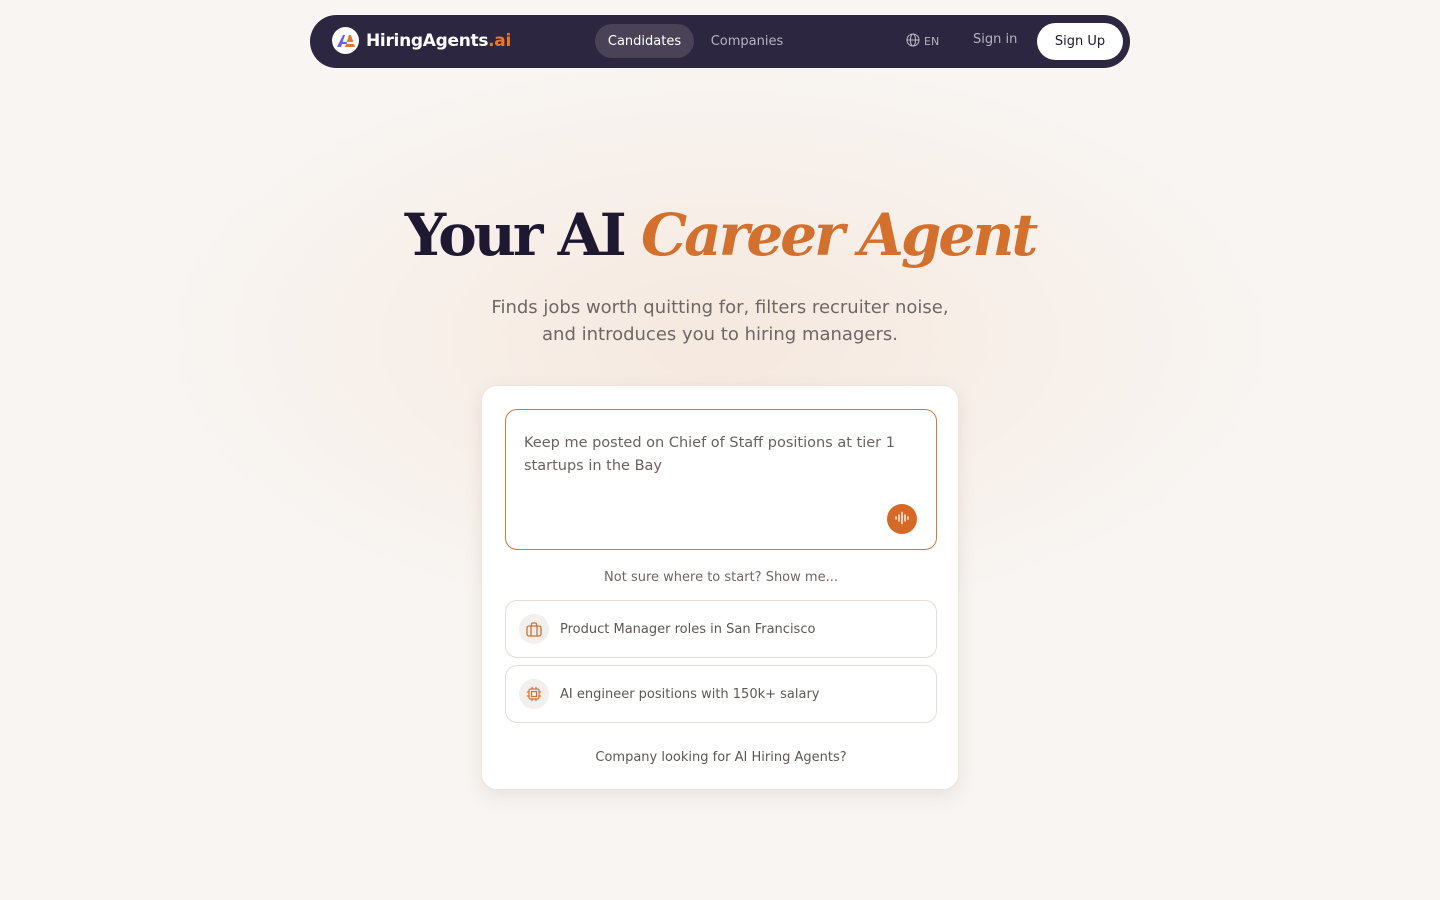 The image size is (1440, 900). What do you see at coordinates (839, 235) in the screenshot?
I see `hero-title-accent: Career Agent` at bounding box center [839, 235].